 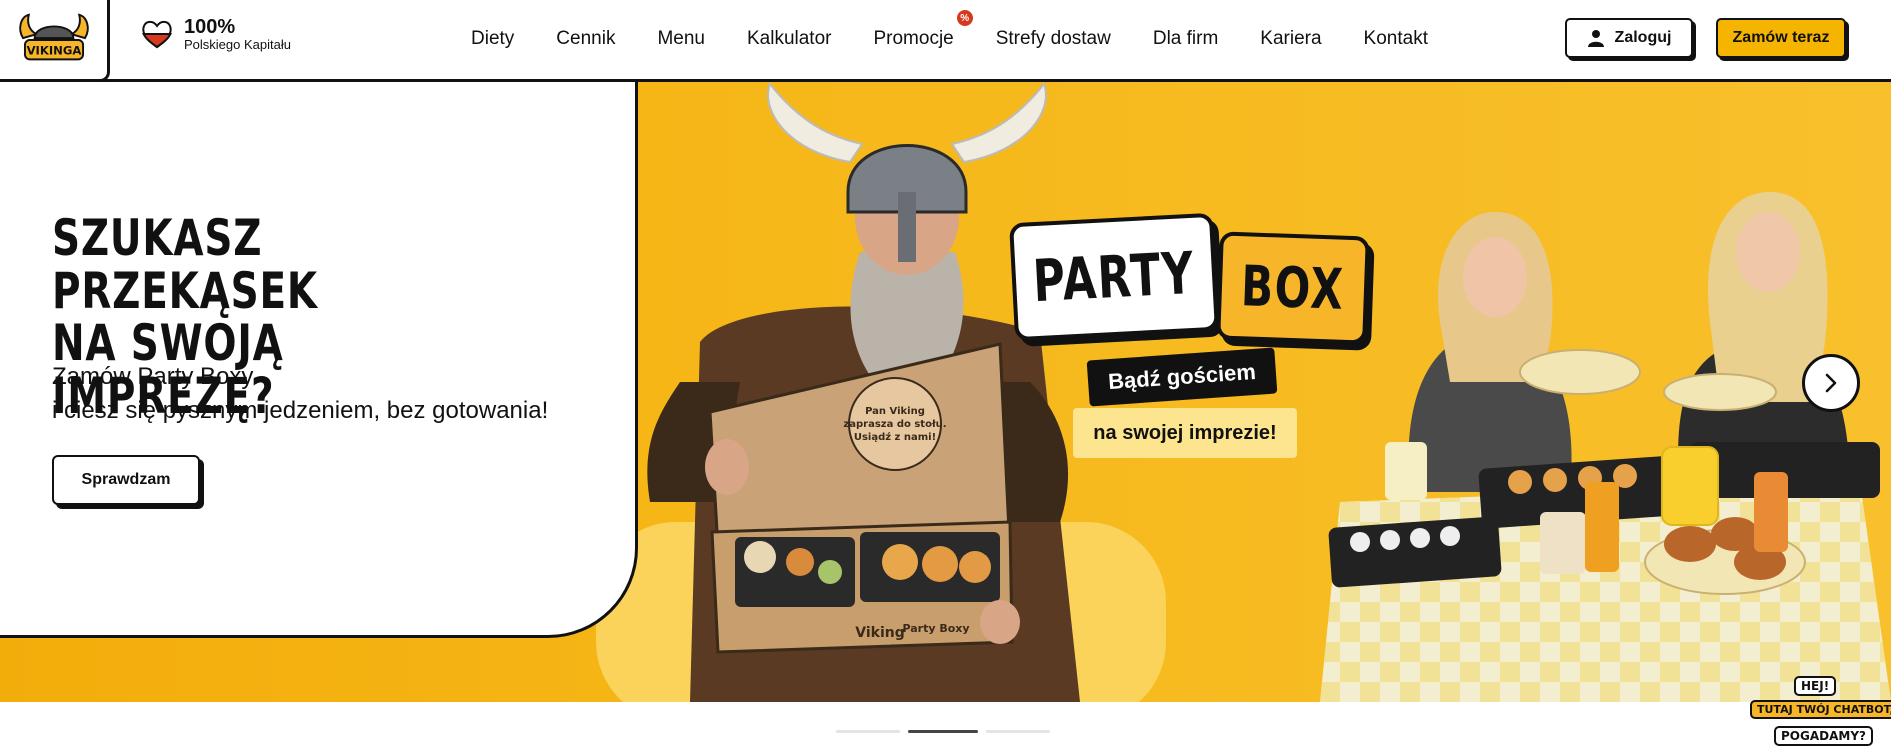 What do you see at coordinates (126, 480) in the screenshot?
I see `check-offer-button: Sprawdzam` at bounding box center [126, 480].